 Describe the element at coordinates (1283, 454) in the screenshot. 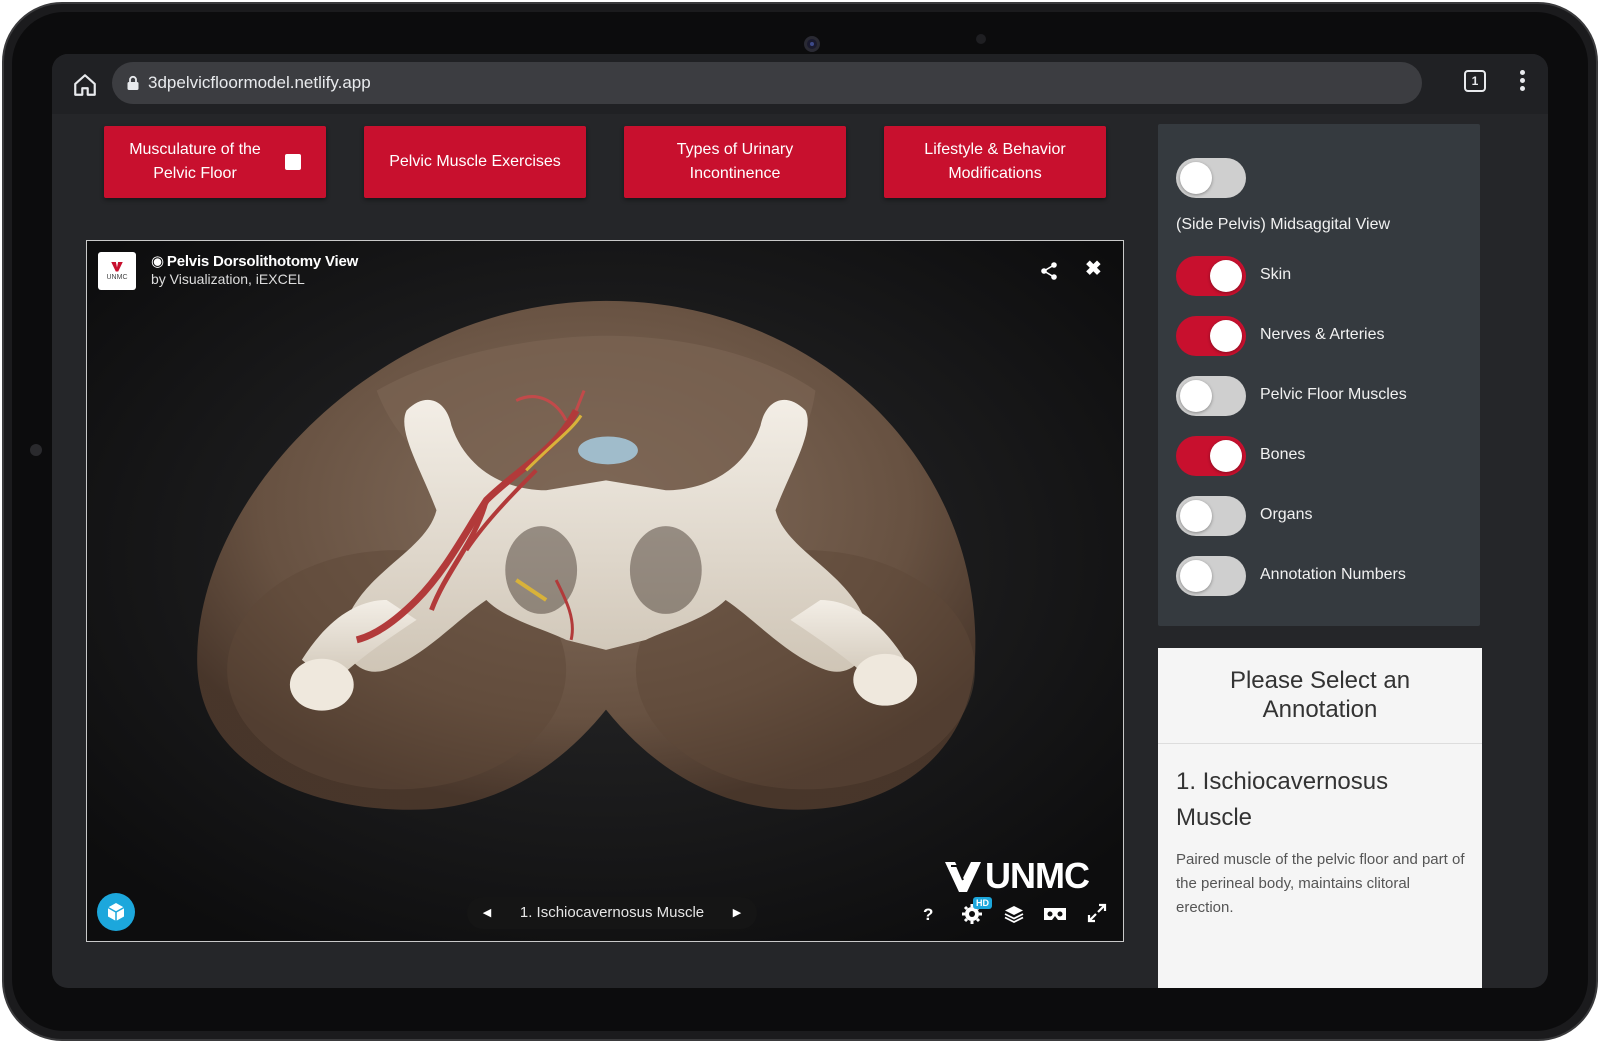

I see `bones-toggle-label: Bones` at that location.